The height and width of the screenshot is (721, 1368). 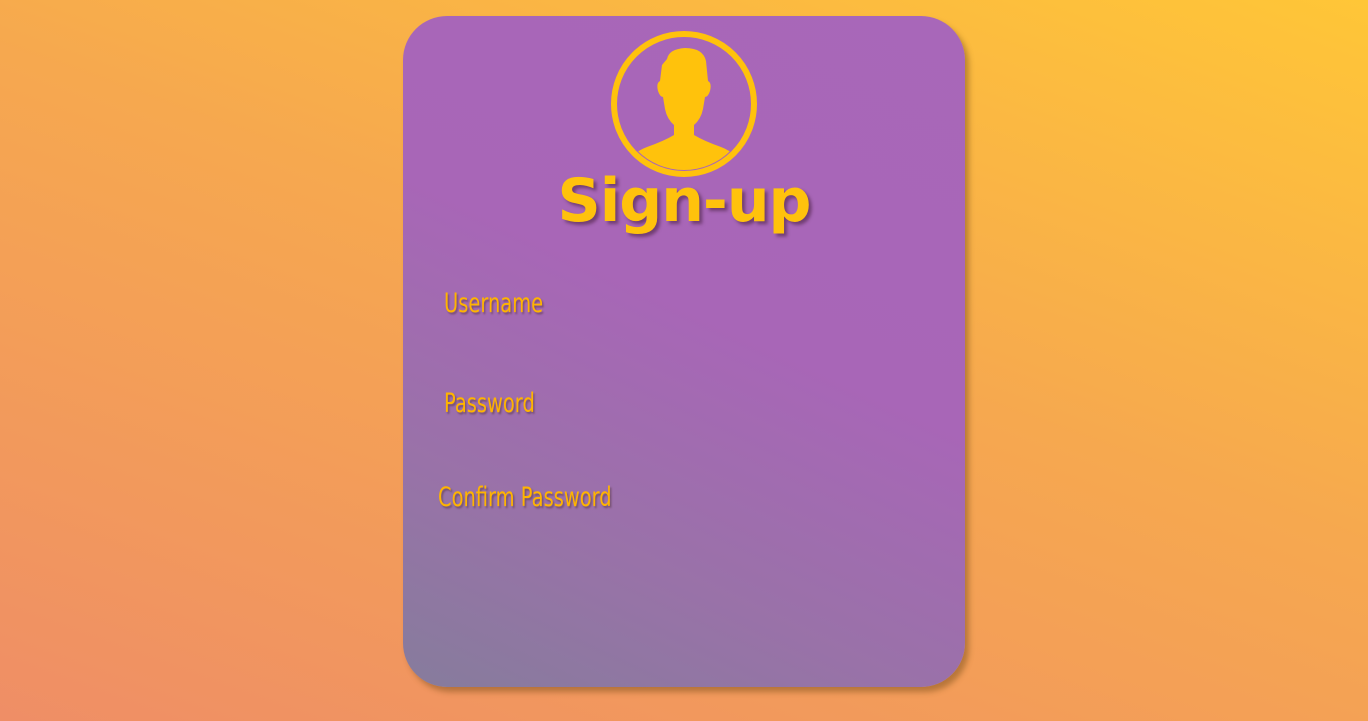 What do you see at coordinates (684, 201) in the screenshot?
I see `signup-title: Sign-up` at bounding box center [684, 201].